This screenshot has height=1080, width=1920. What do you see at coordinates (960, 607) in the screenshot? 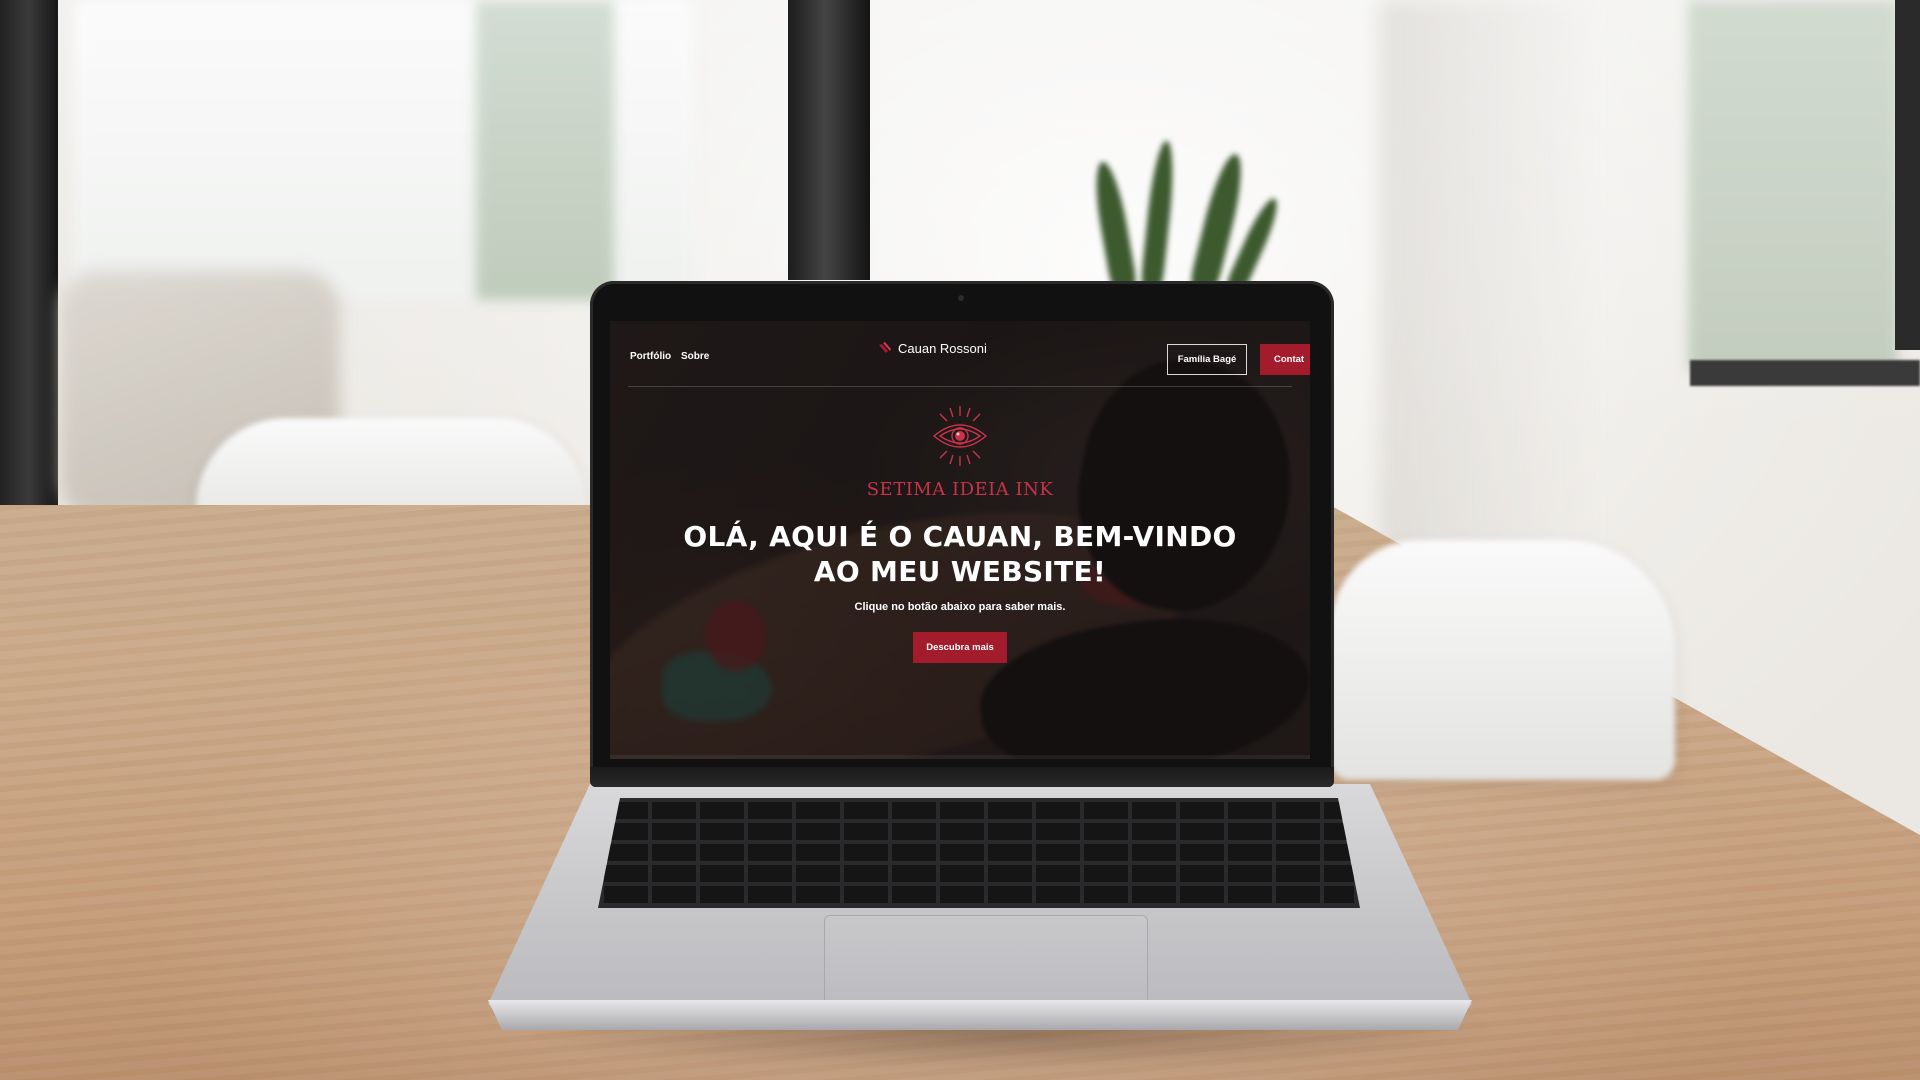
I see `hero-subtitle: Clique no botão abaixo para saber mais.` at bounding box center [960, 607].